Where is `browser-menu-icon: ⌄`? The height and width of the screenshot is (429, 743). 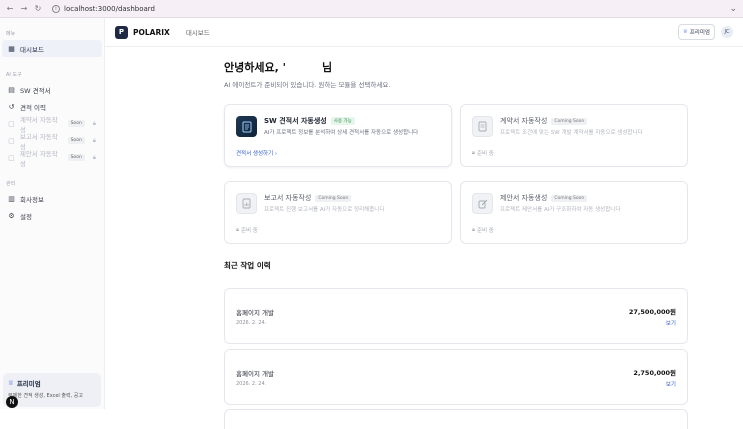
browser-menu-icon: ⌄ is located at coordinates (733, 9).